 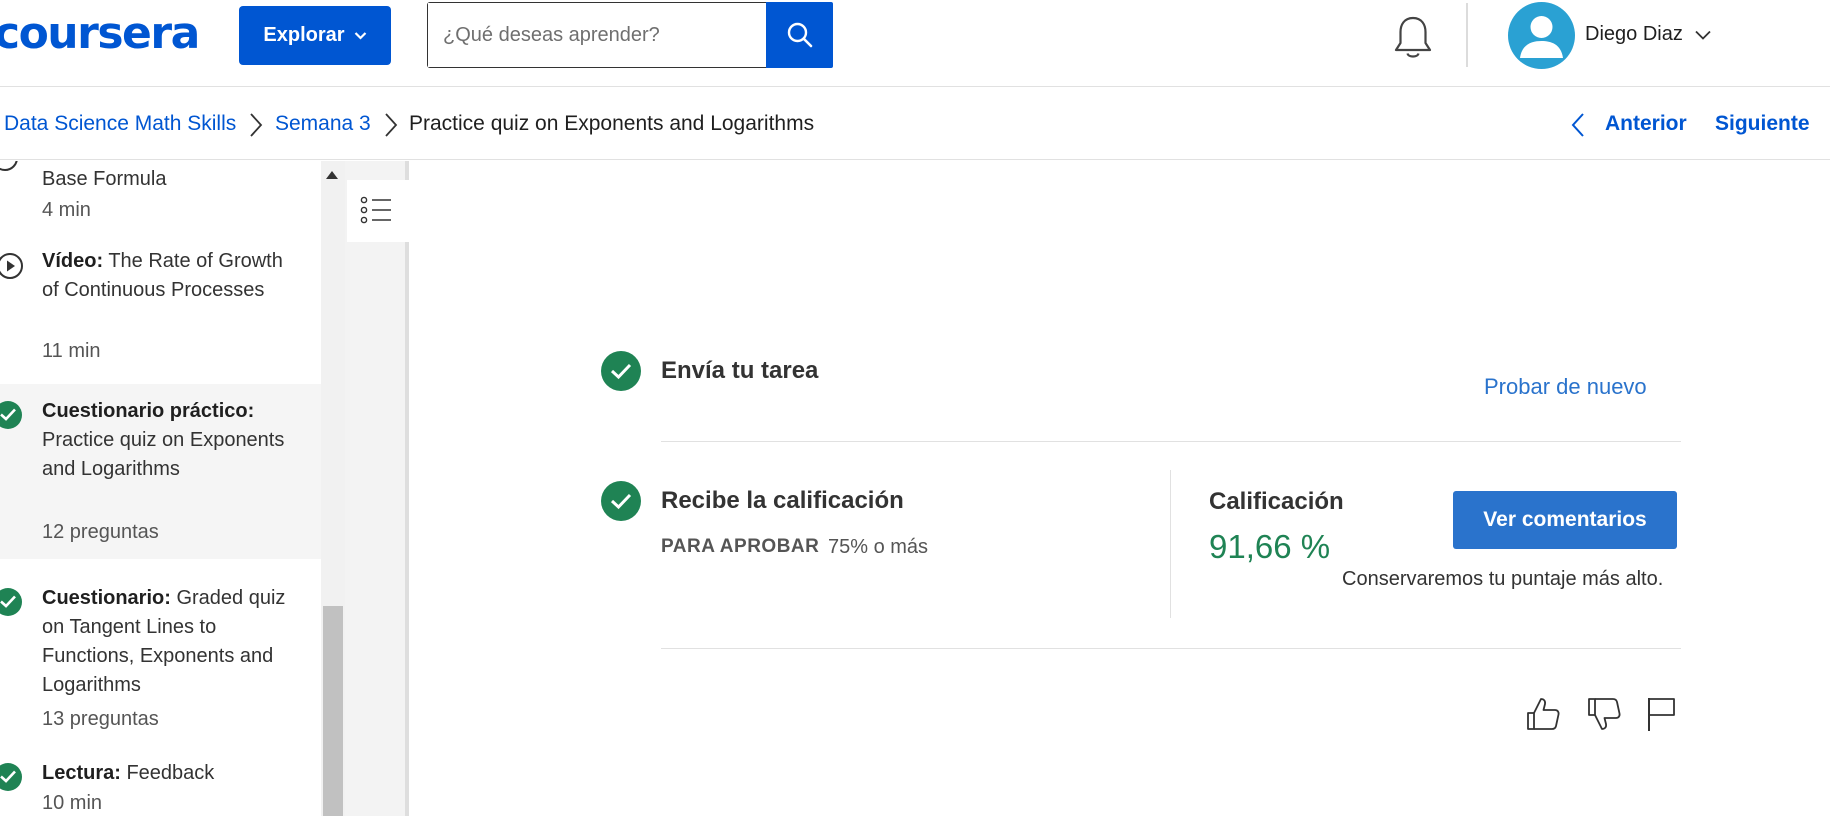 What do you see at coordinates (1565, 520) in the screenshot?
I see `view-feedback-button: Ver comentarios` at bounding box center [1565, 520].